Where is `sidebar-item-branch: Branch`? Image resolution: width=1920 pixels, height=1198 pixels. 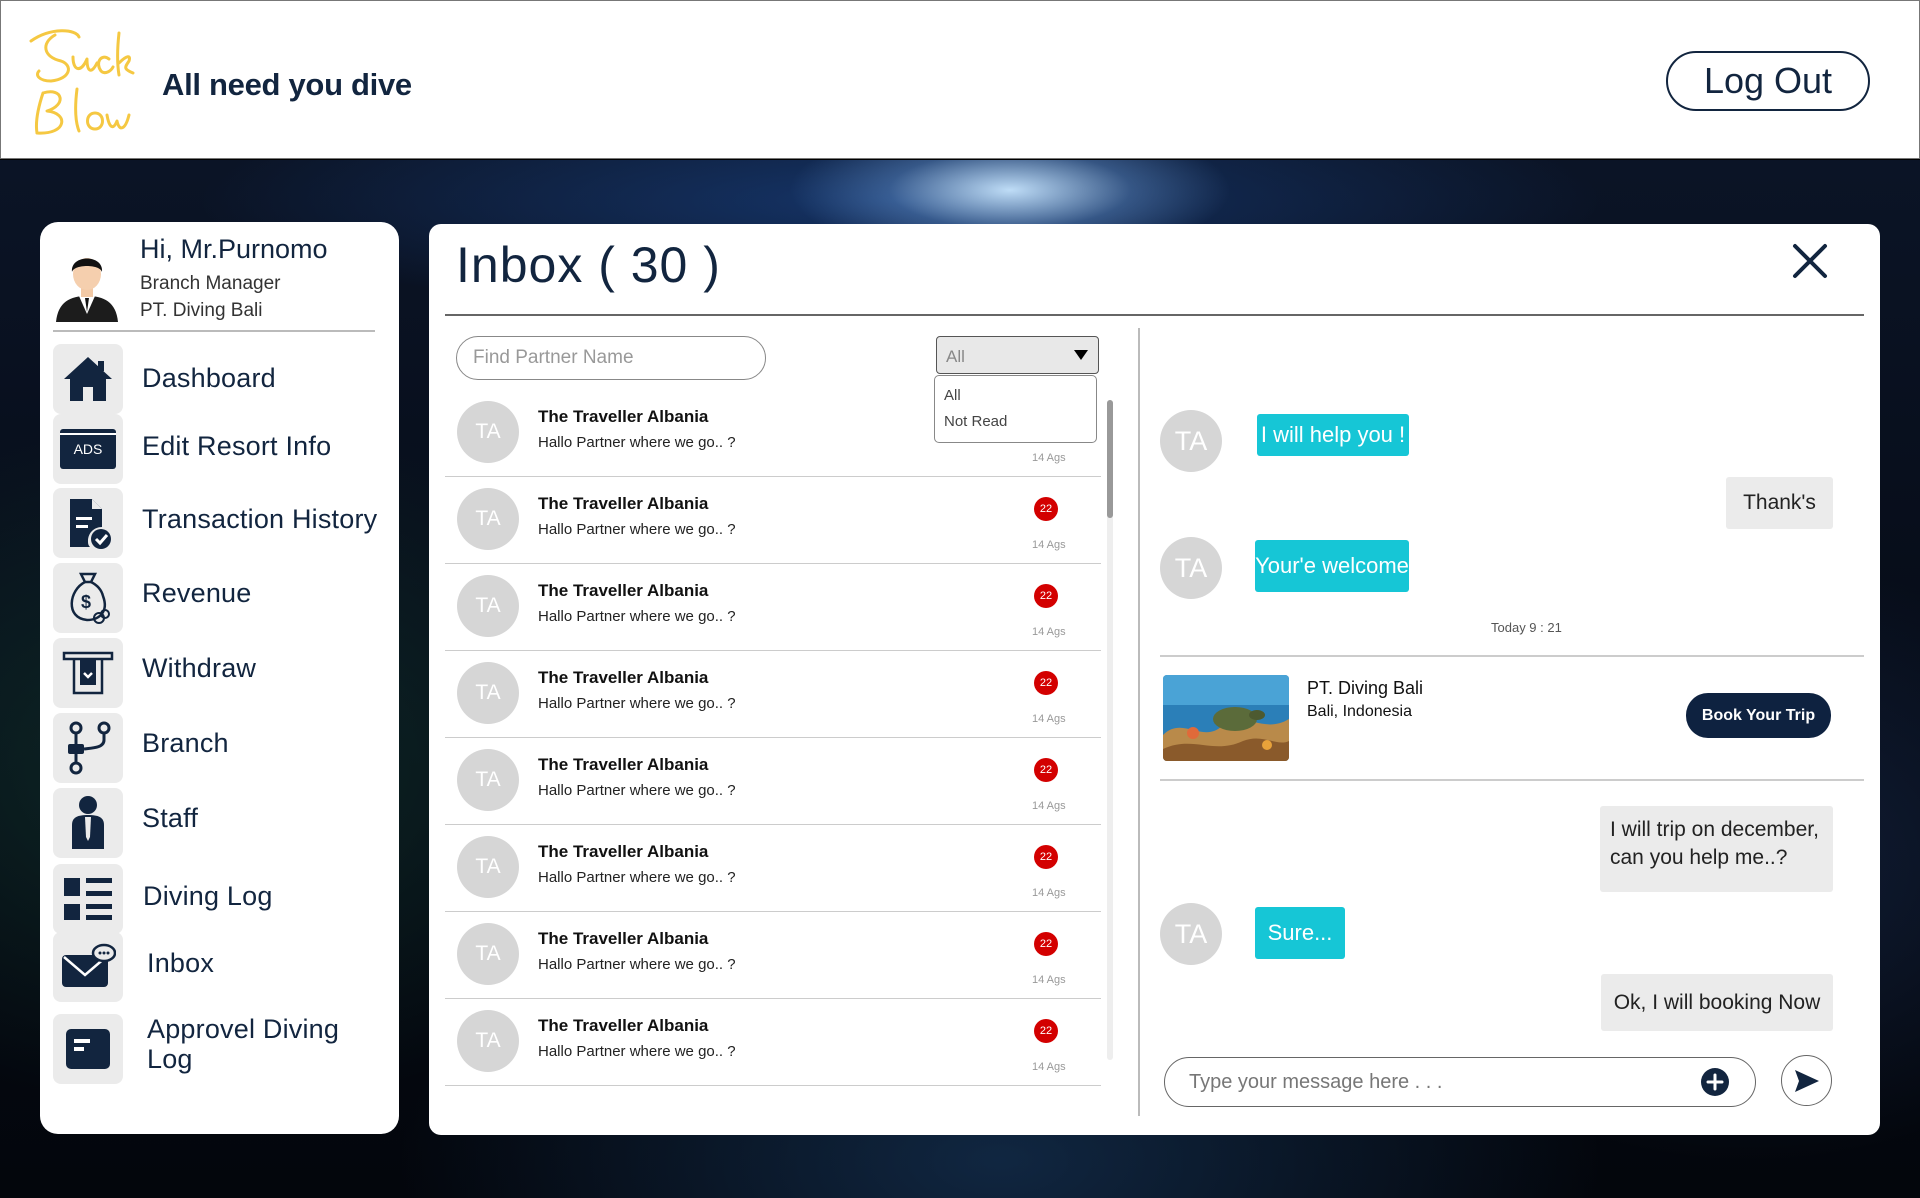
sidebar-item-branch: Branch is located at coordinates (223, 748).